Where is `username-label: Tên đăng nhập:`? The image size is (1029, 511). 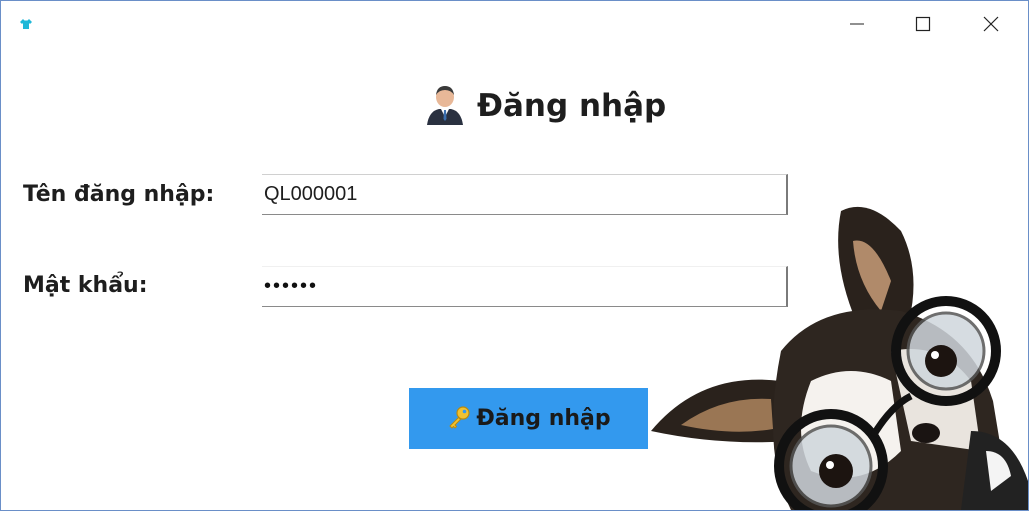
username-label: Tên đăng nhập: is located at coordinates (119, 194).